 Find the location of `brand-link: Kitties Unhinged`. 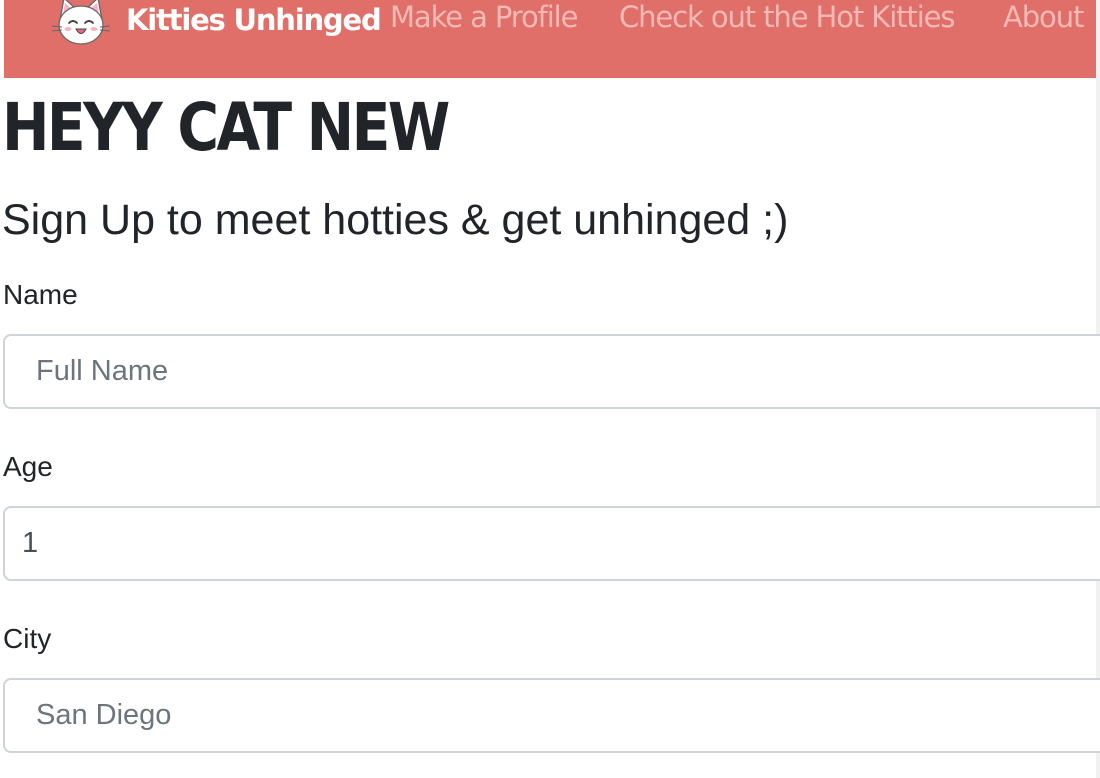

brand-link: Kitties Unhinged is located at coordinates (216, 23).